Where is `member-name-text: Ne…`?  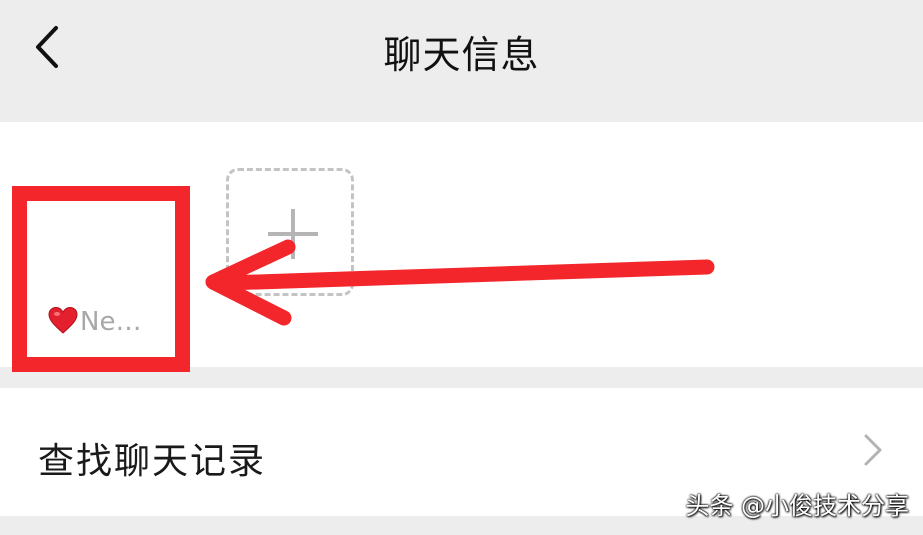 member-name-text: Ne… is located at coordinates (111, 322).